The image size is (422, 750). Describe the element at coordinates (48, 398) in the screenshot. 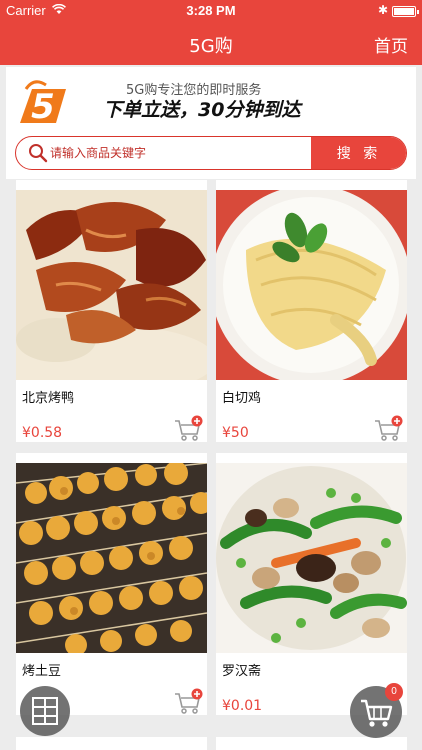

I see `product-name: 北京烤鸭` at that location.